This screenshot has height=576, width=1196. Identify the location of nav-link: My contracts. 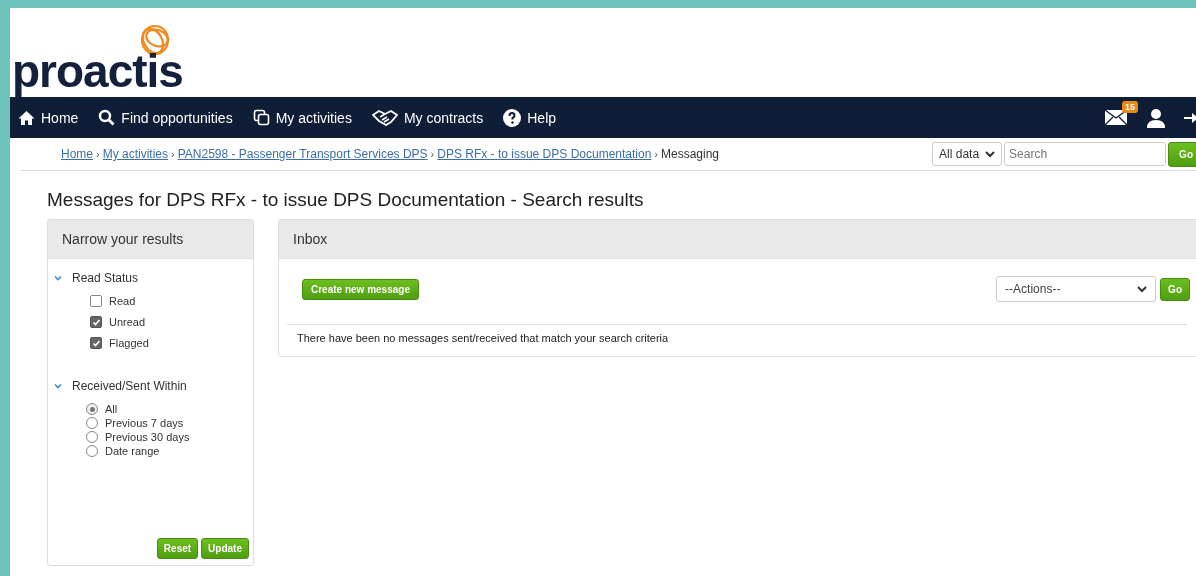
(427, 117).